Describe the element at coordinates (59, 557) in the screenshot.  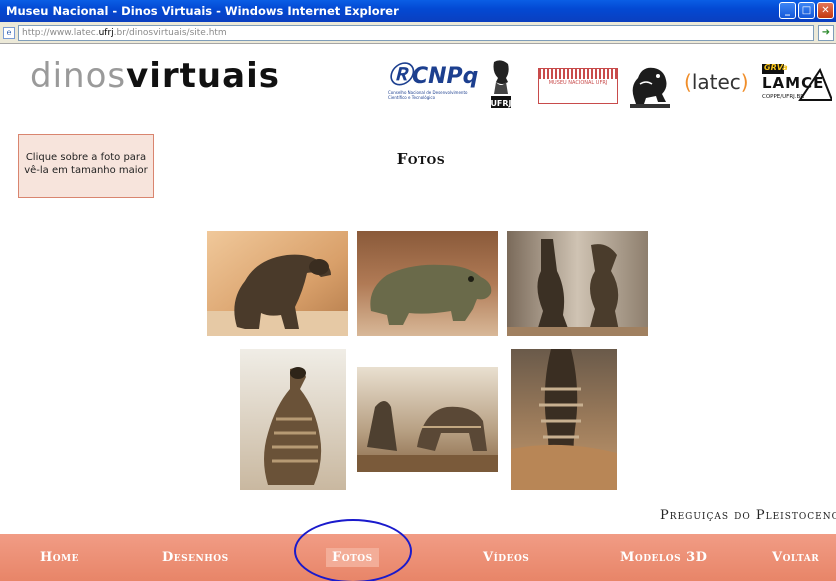
I see `nav-home: Home` at that location.